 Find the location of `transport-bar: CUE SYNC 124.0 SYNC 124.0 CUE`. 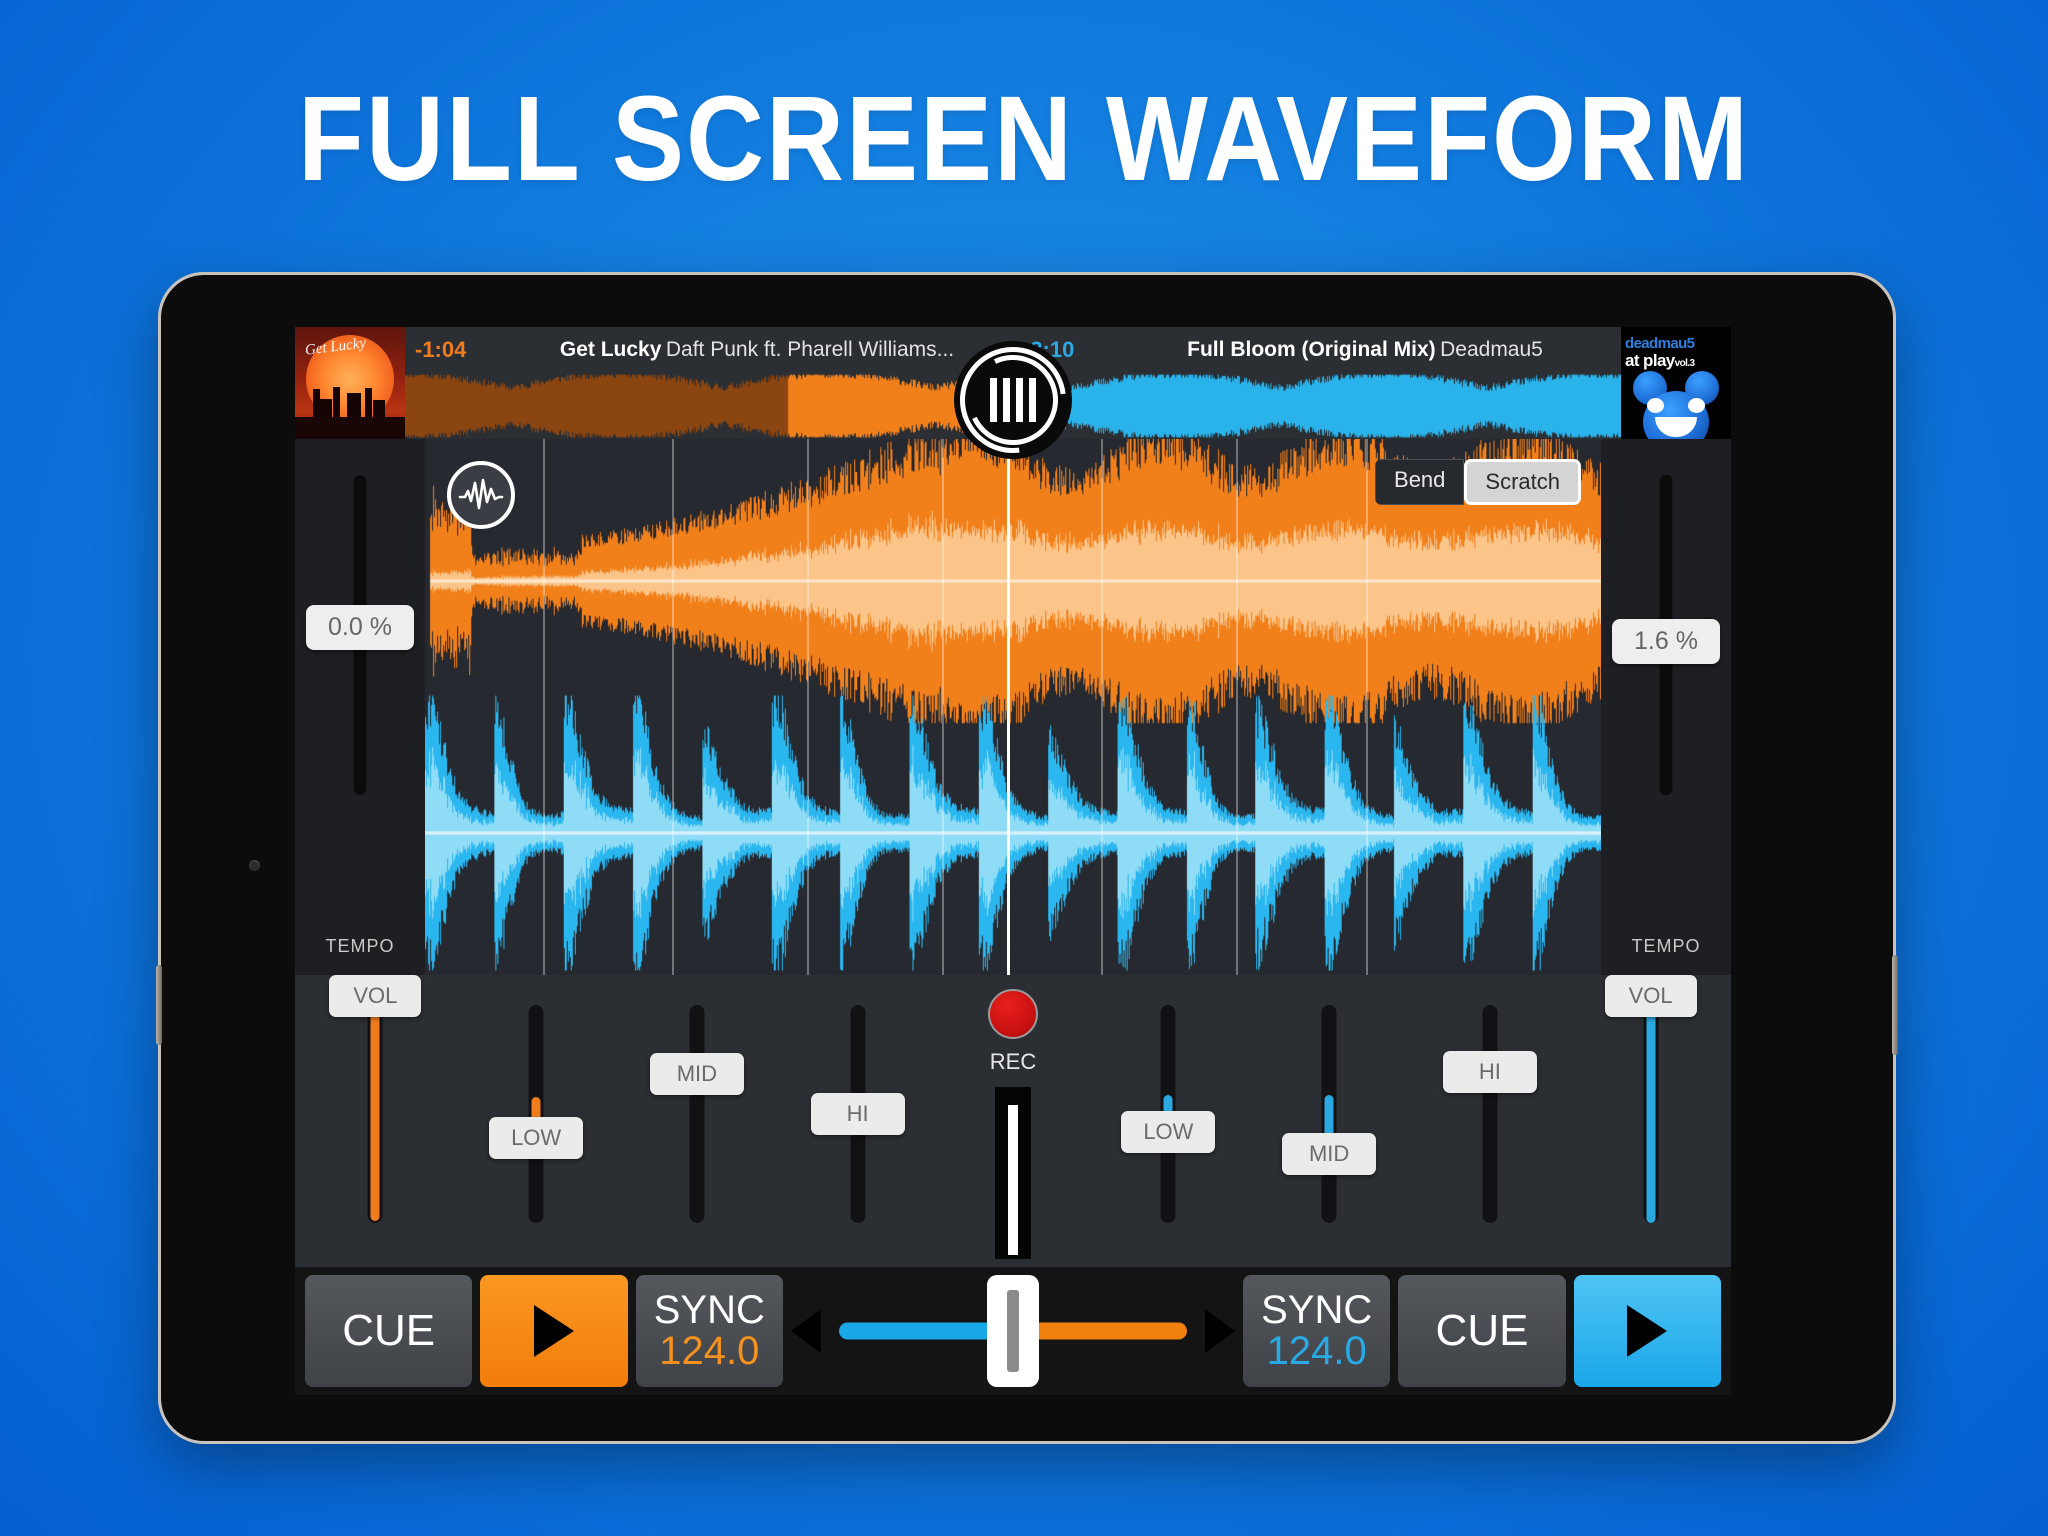

transport-bar: CUE SYNC 124.0 SYNC 124.0 CUE is located at coordinates (1013, 1331).